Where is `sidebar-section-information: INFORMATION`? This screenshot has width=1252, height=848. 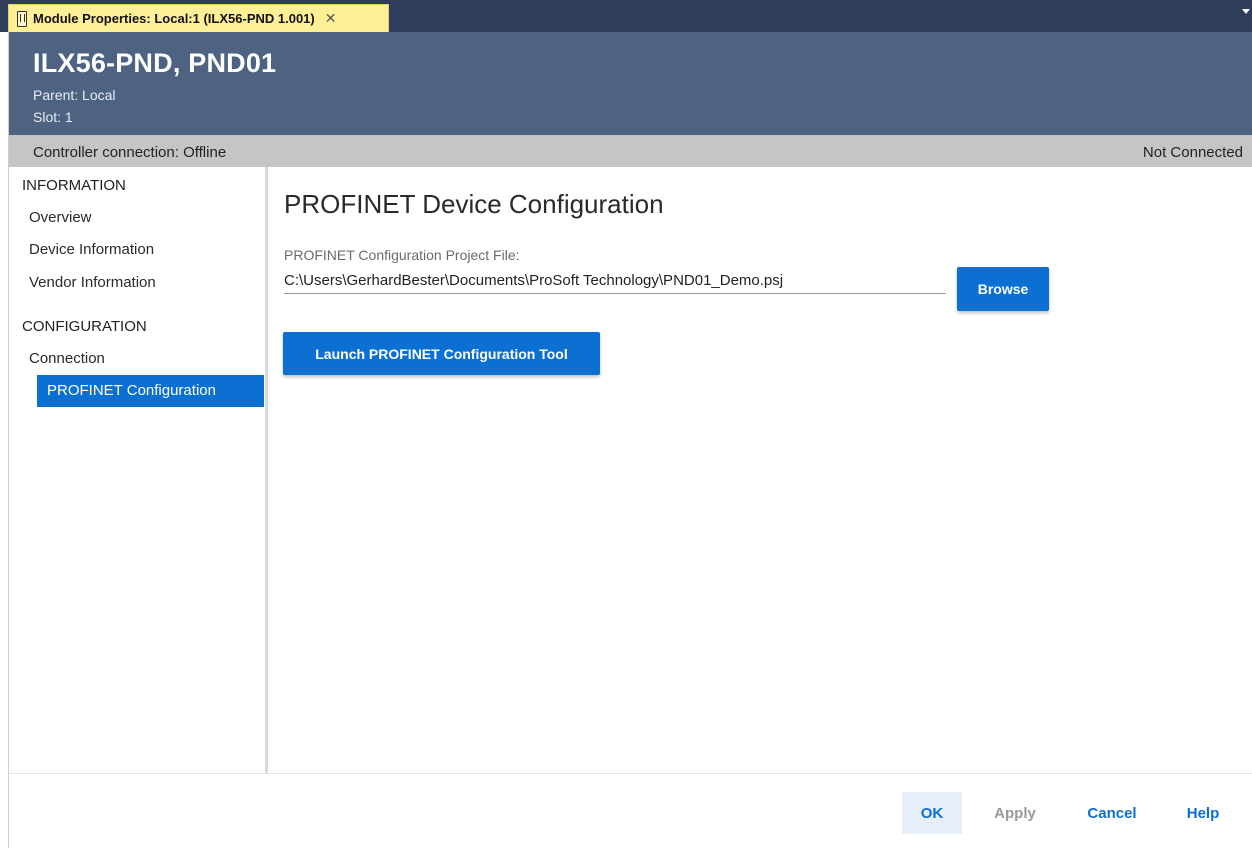 sidebar-section-information: INFORMATION is located at coordinates (74, 185).